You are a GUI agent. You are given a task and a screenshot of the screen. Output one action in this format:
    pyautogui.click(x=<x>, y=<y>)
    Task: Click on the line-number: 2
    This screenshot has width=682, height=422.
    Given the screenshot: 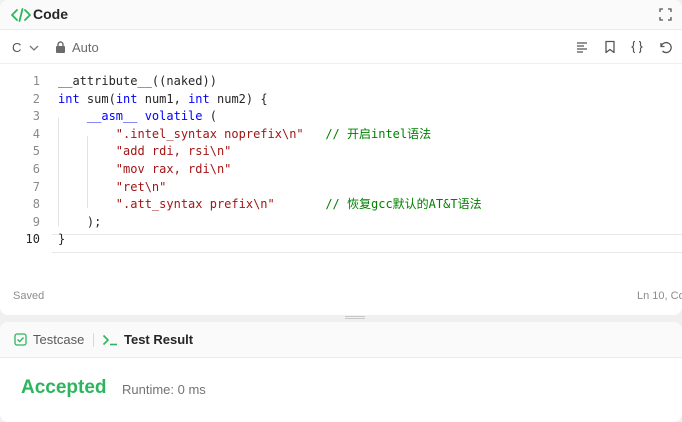 What is the action you would take?
    pyautogui.click(x=36, y=98)
    